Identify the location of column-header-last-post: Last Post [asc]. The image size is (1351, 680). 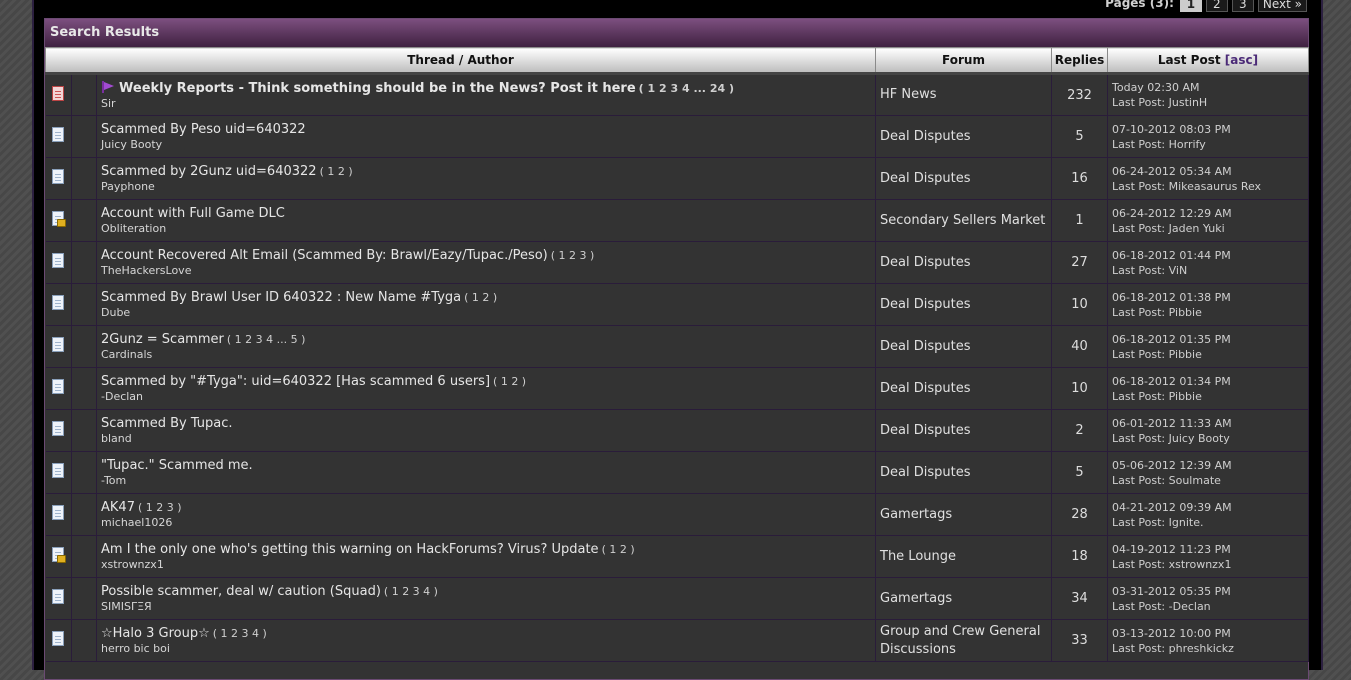
(1208, 61).